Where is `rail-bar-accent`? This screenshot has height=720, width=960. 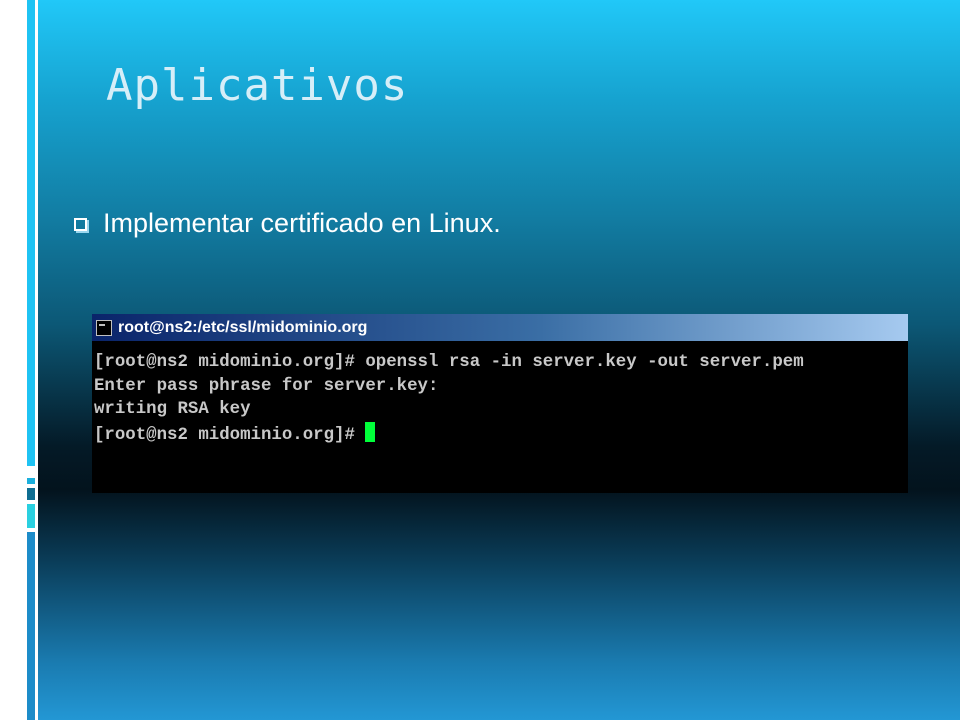 rail-bar-accent is located at coordinates (31, 481).